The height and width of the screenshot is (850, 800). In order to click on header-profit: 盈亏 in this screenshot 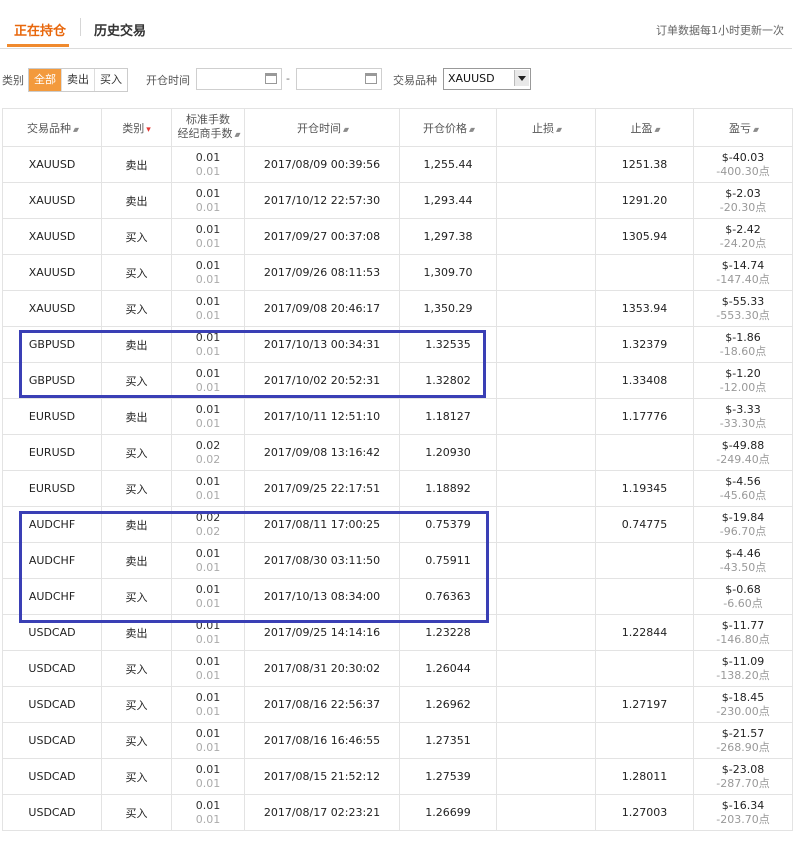, I will do `click(743, 127)`.